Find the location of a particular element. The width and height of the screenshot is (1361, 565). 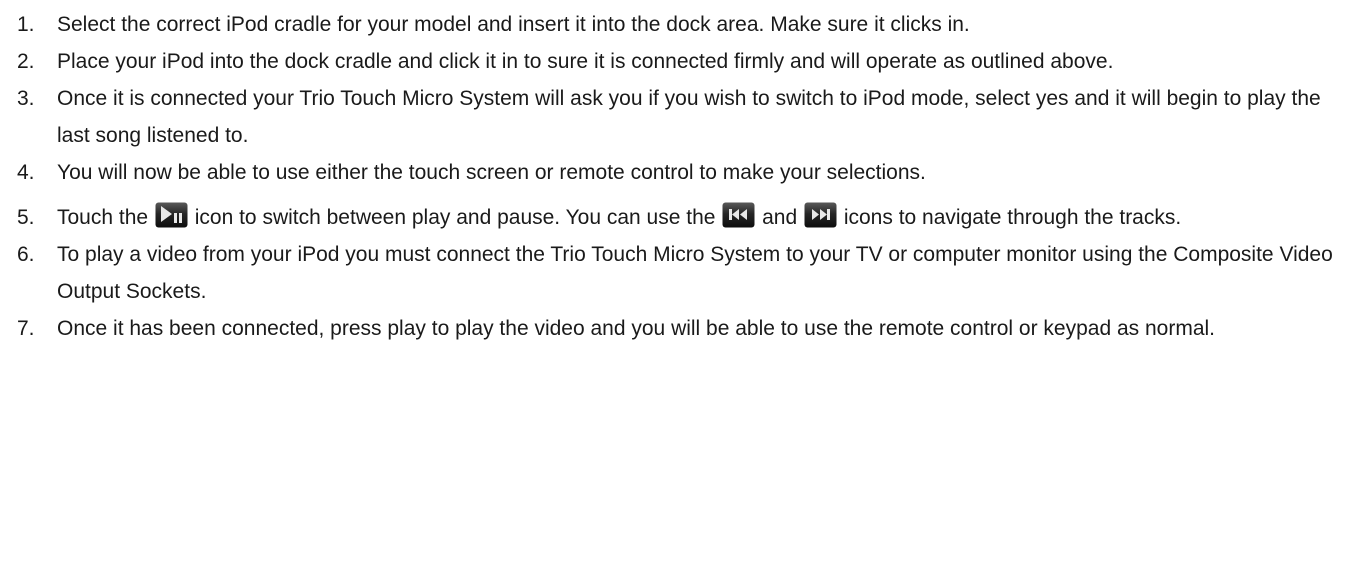

step-number: 3. is located at coordinates (26, 98).